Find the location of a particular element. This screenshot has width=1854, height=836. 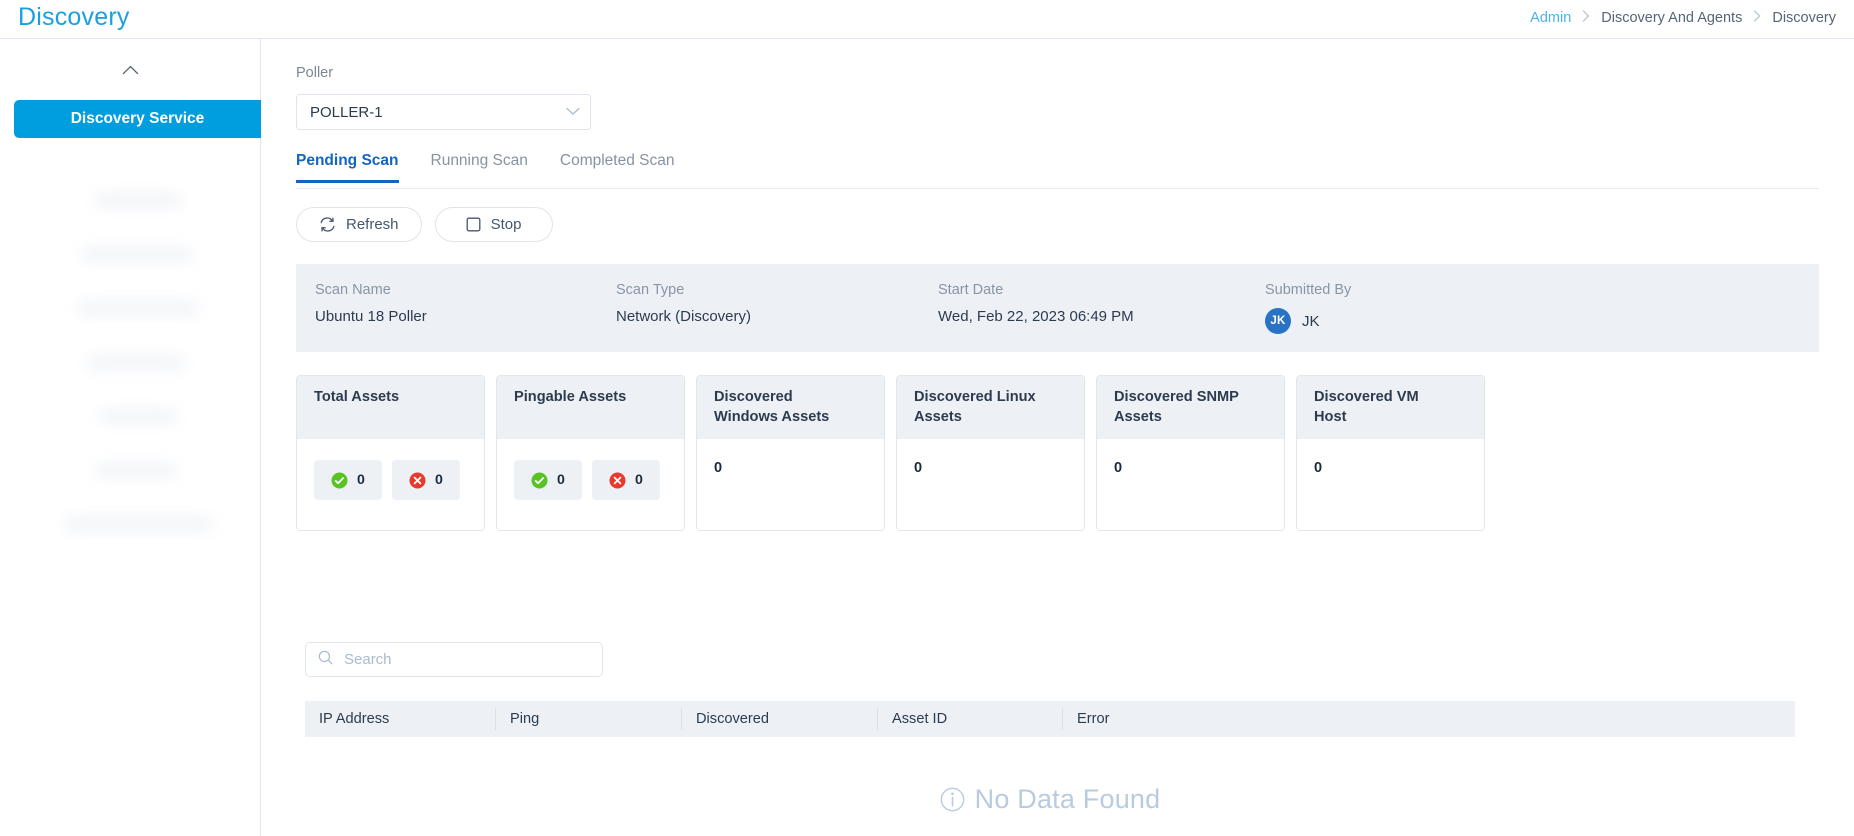

column-header-ip-address: IP Address is located at coordinates (400, 719).